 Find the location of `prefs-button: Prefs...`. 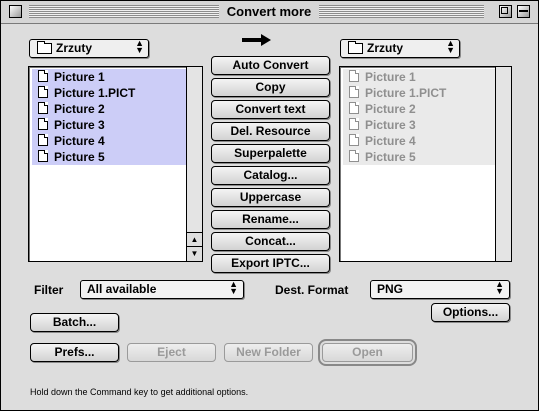

prefs-button: Prefs... is located at coordinates (74, 352).